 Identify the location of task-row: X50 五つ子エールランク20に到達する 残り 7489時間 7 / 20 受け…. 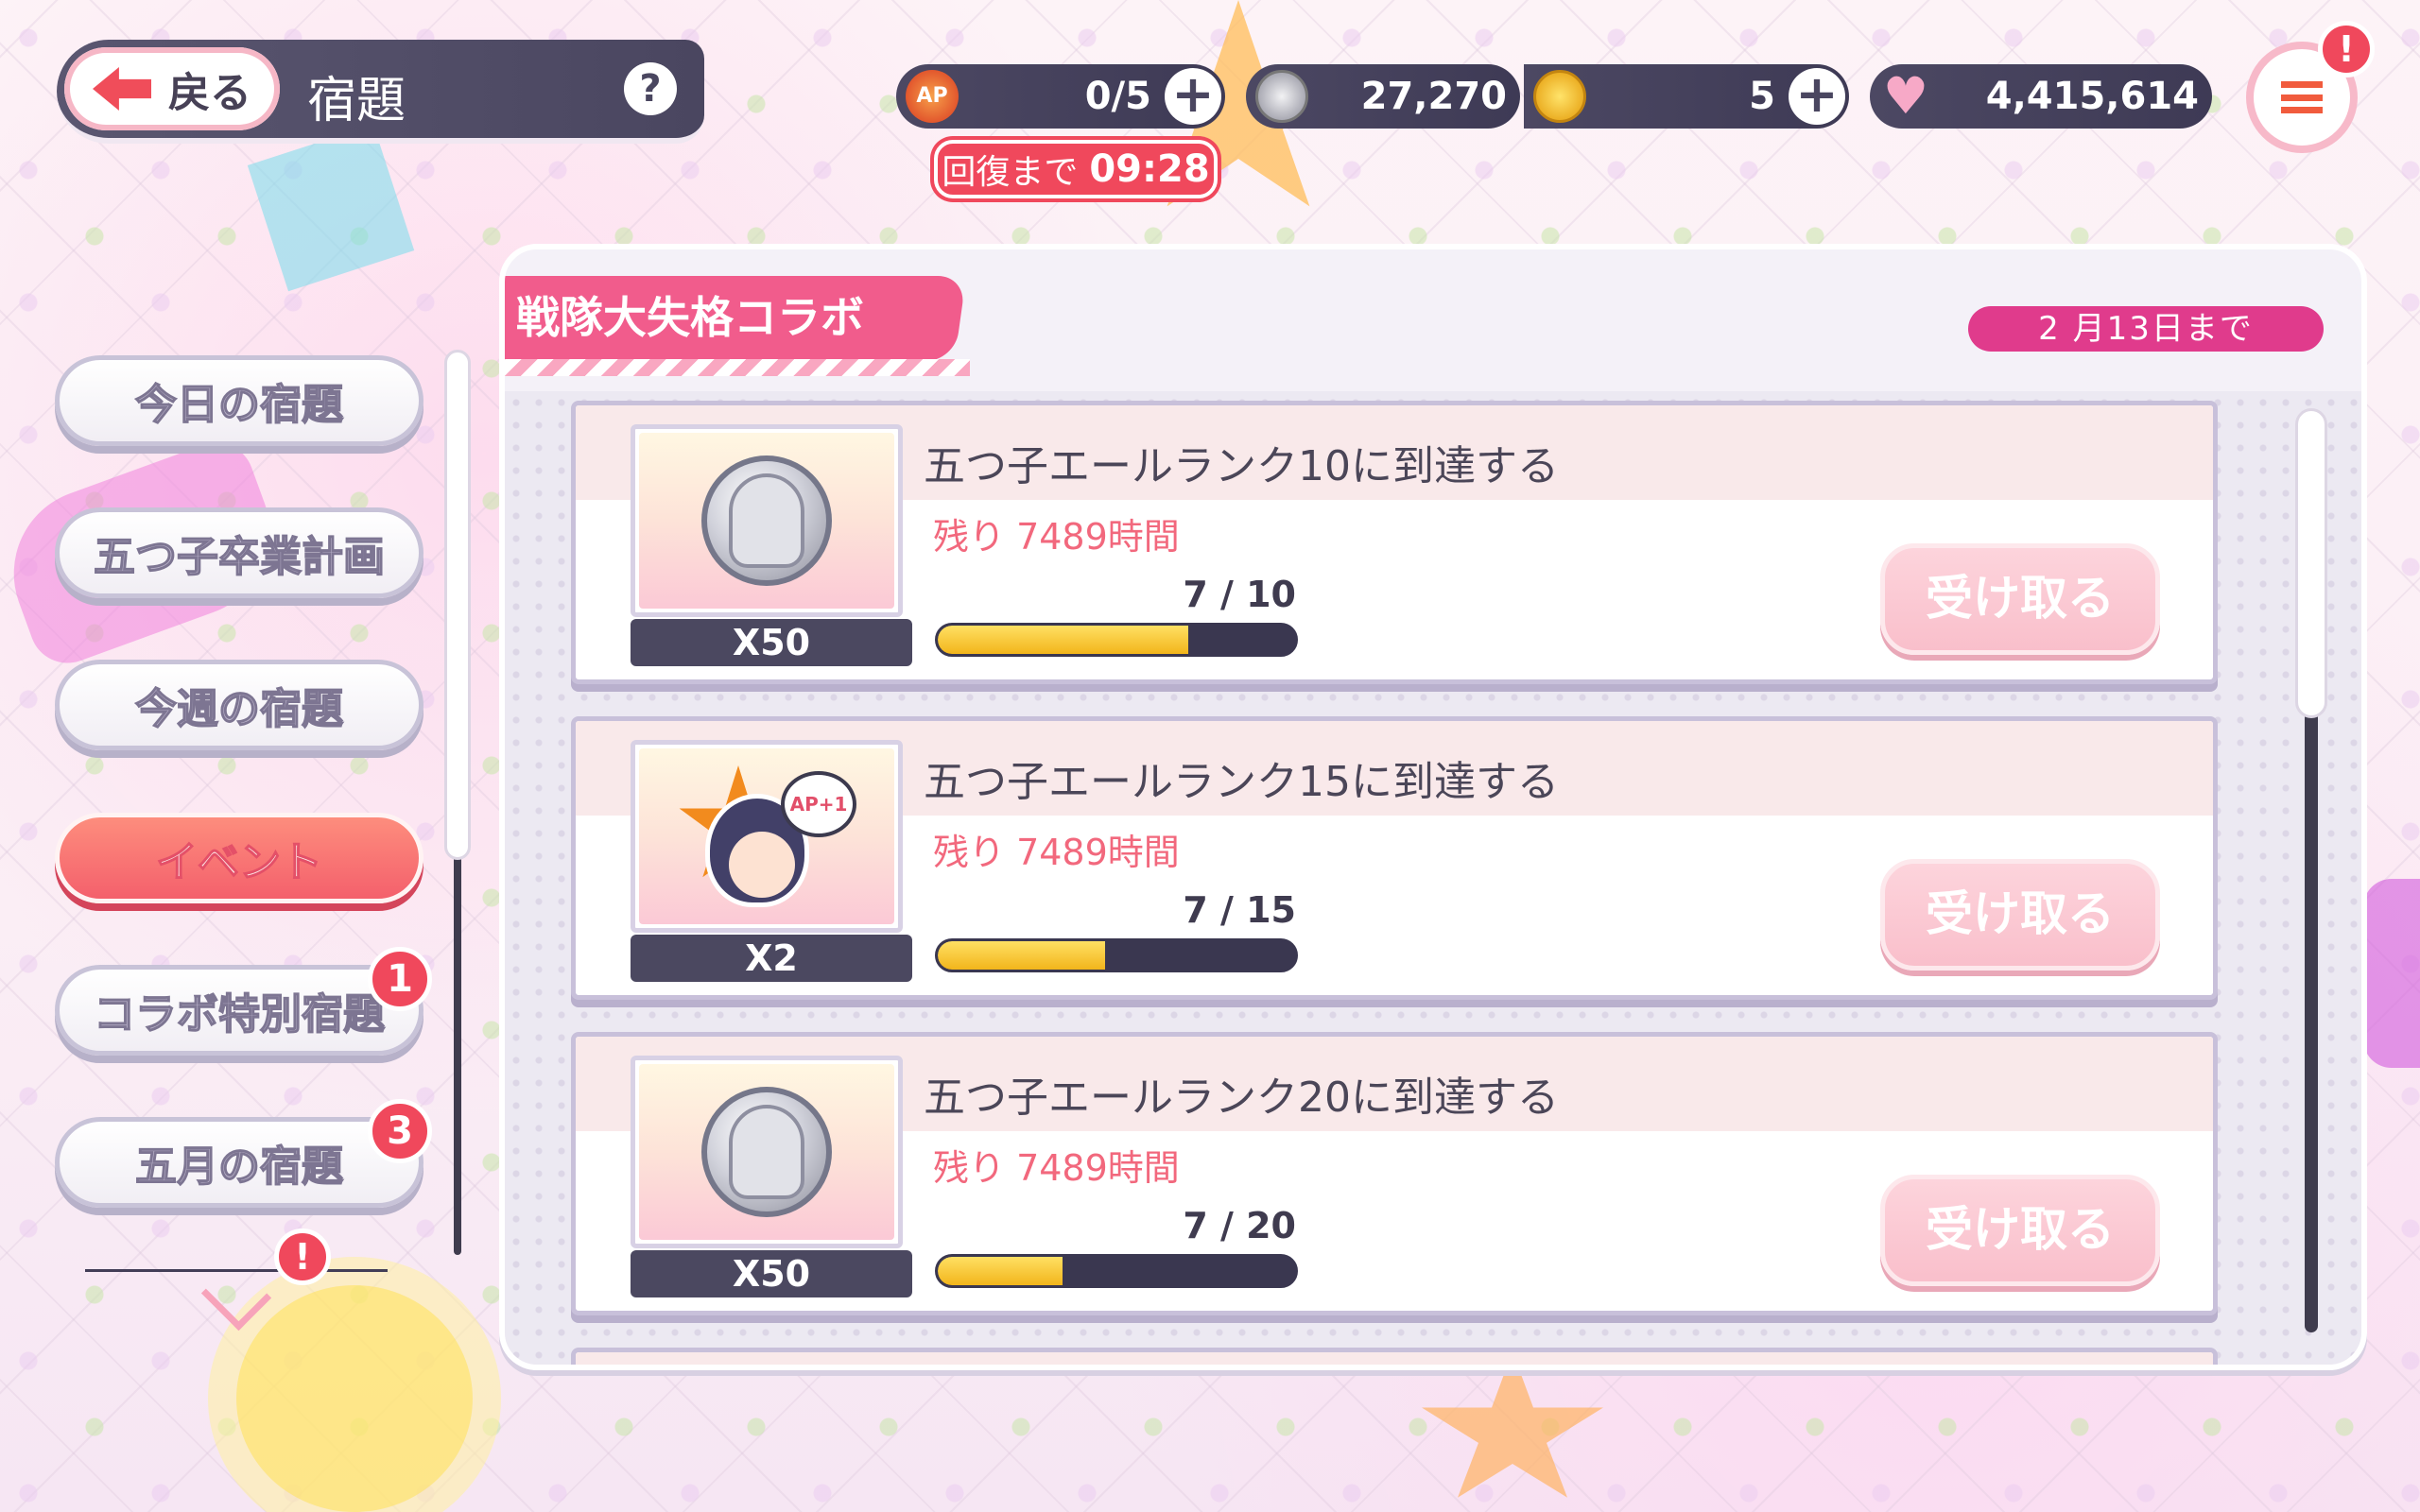
(1395, 1173).